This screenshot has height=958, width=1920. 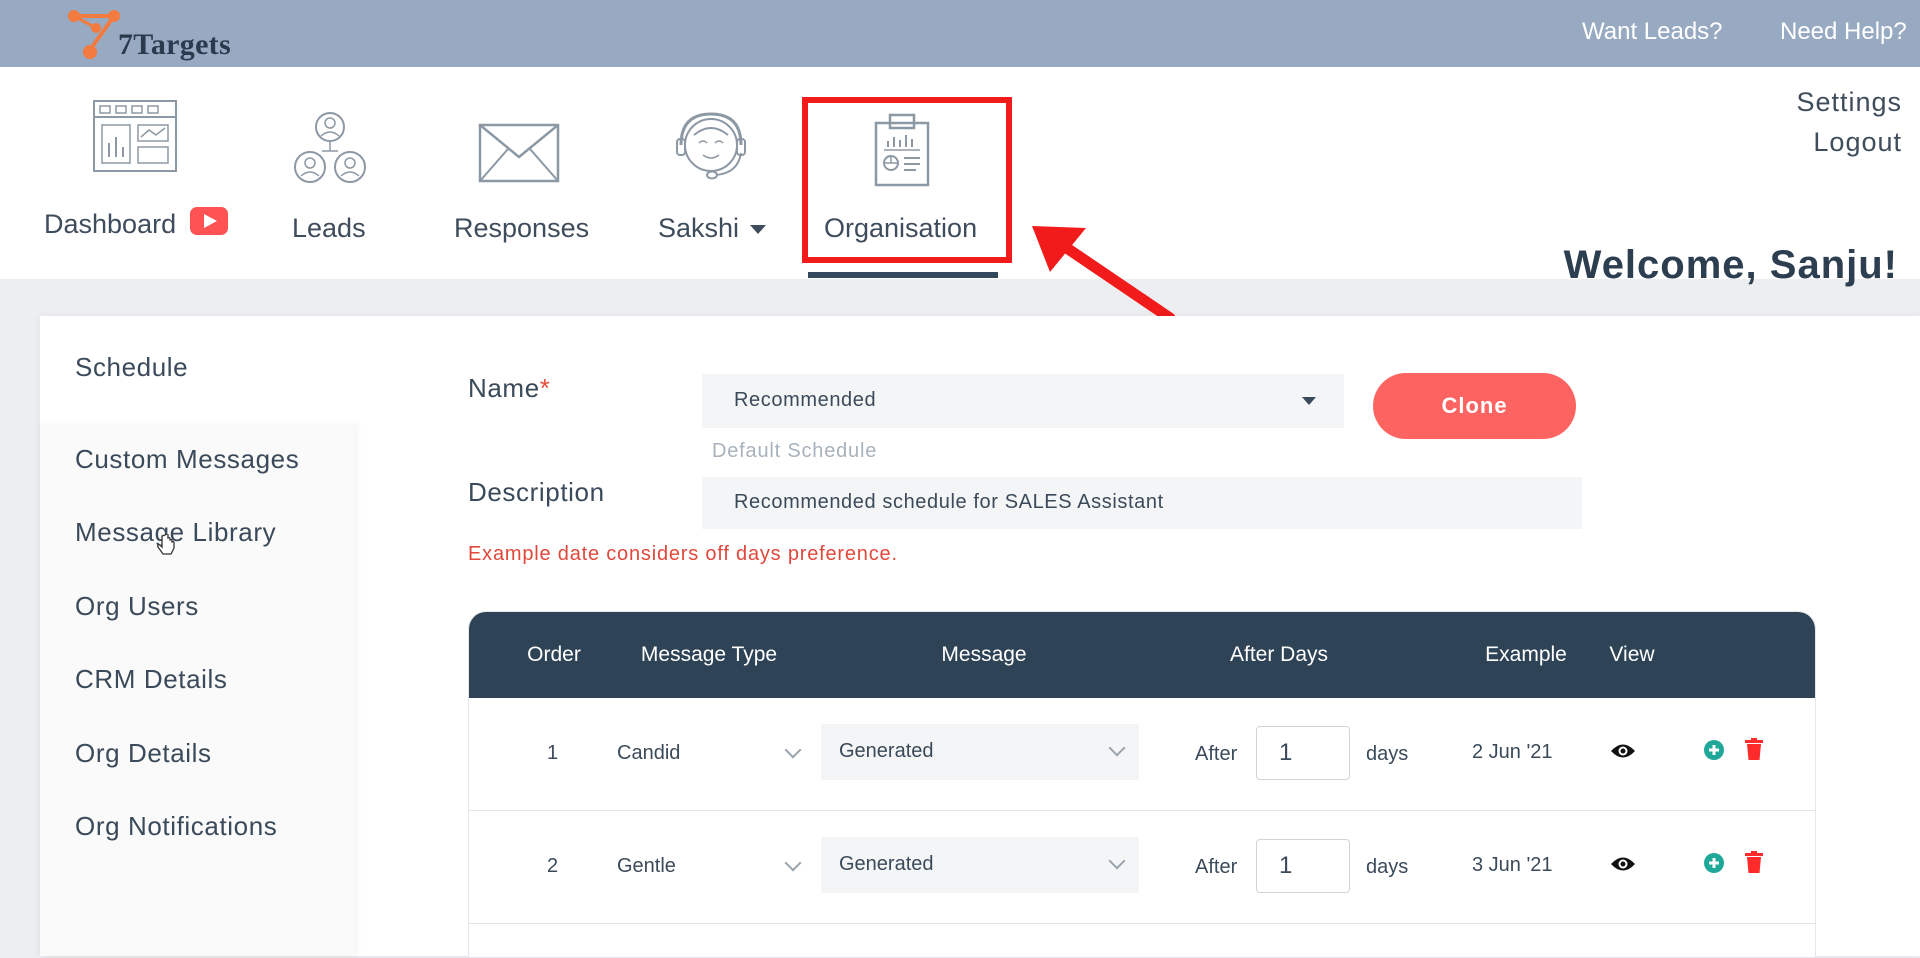 What do you see at coordinates (649, 753) in the screenshot?
I see `message-type-value: Candid` at bounding box center [649, 753].